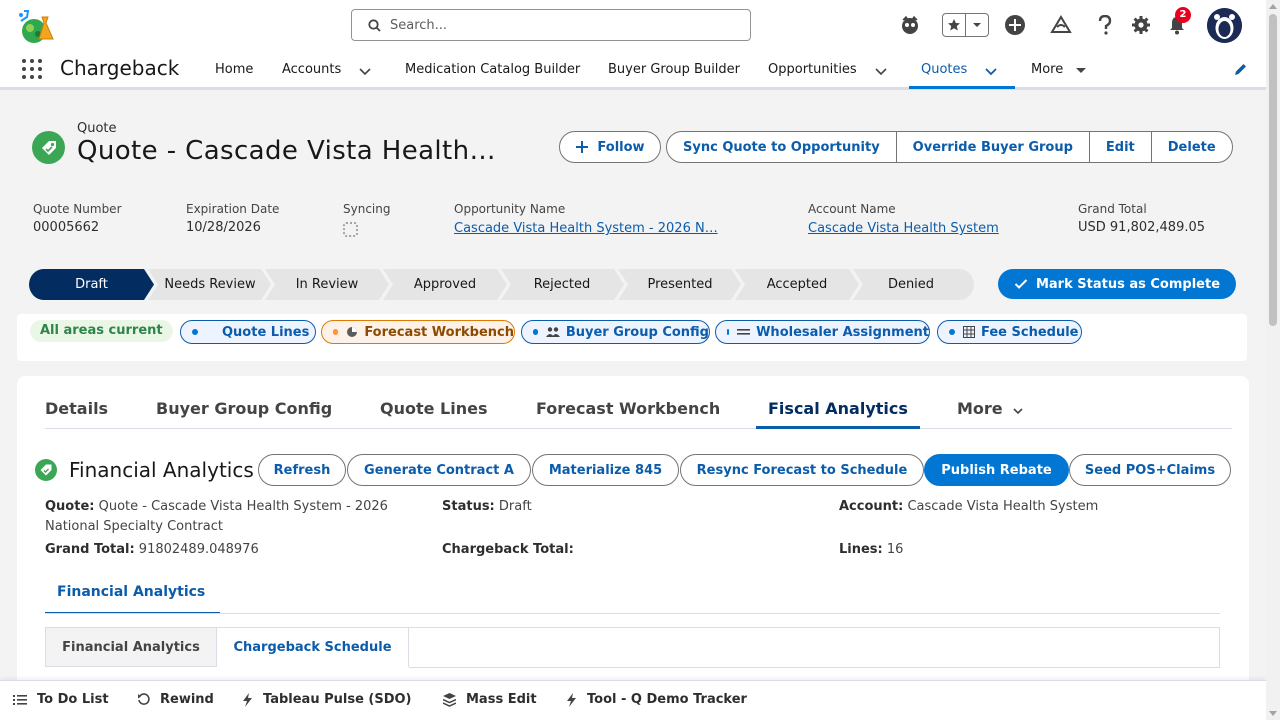  I want to click on area-pill-buyer-group-config: Buyer Group Config, so click(615, 332).